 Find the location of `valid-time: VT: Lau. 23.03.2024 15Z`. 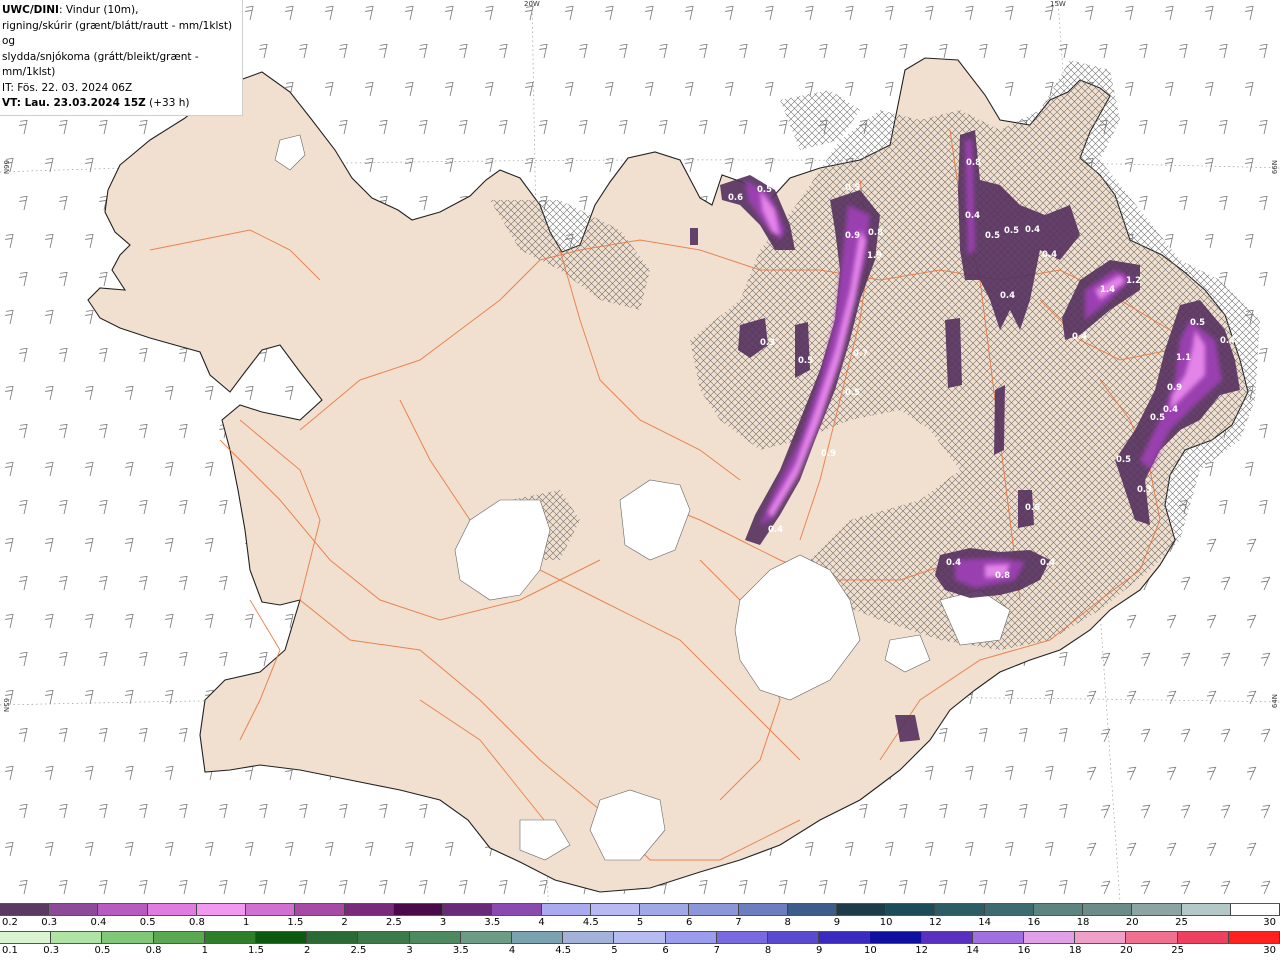

valid-time: VT: Lau. 23.03.2024 15Z is located at coordinates (74, 103).